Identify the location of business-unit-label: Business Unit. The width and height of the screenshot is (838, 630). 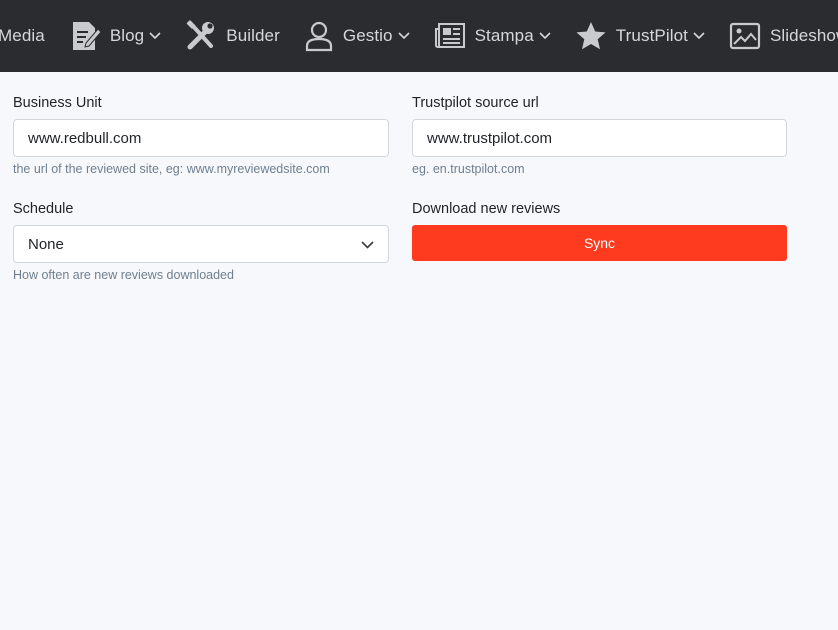
(57, 103).